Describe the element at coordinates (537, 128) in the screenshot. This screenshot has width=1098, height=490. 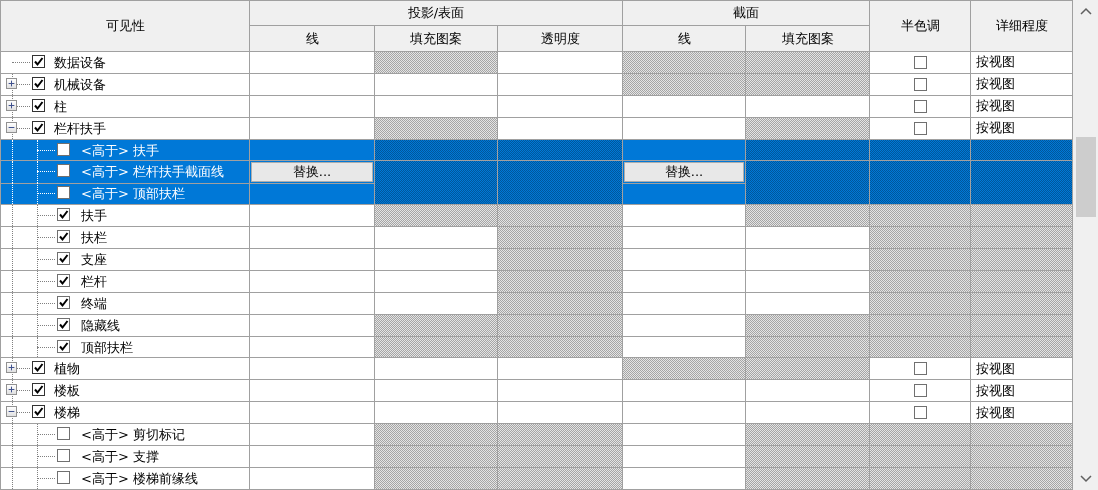
I see `tree-row: 栏杆扶手 按视图` at that location.